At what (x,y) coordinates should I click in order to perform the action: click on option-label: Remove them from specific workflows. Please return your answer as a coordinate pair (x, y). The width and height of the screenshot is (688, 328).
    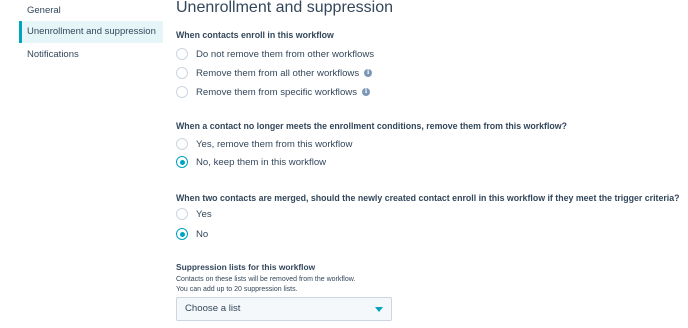
    Looking at the image, I should click on (277, 92).